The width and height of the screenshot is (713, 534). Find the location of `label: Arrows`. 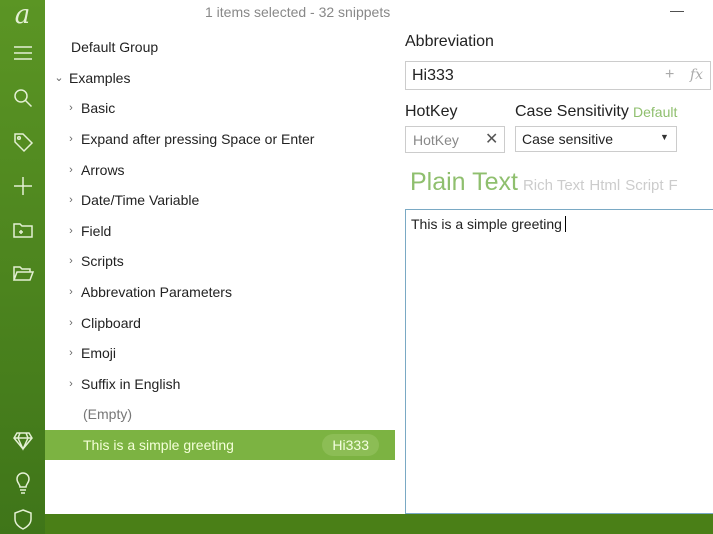

label: Arrows is located at coordinates (103, 169).